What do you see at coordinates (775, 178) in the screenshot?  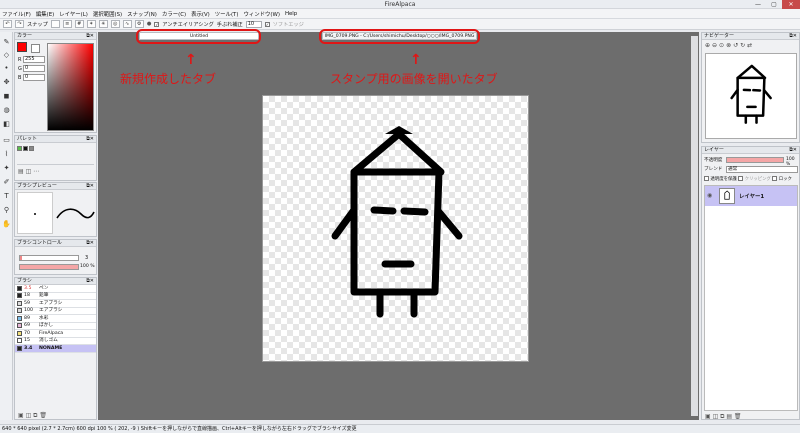 I see `lock-checkbox` at bounding box center [775, 178].